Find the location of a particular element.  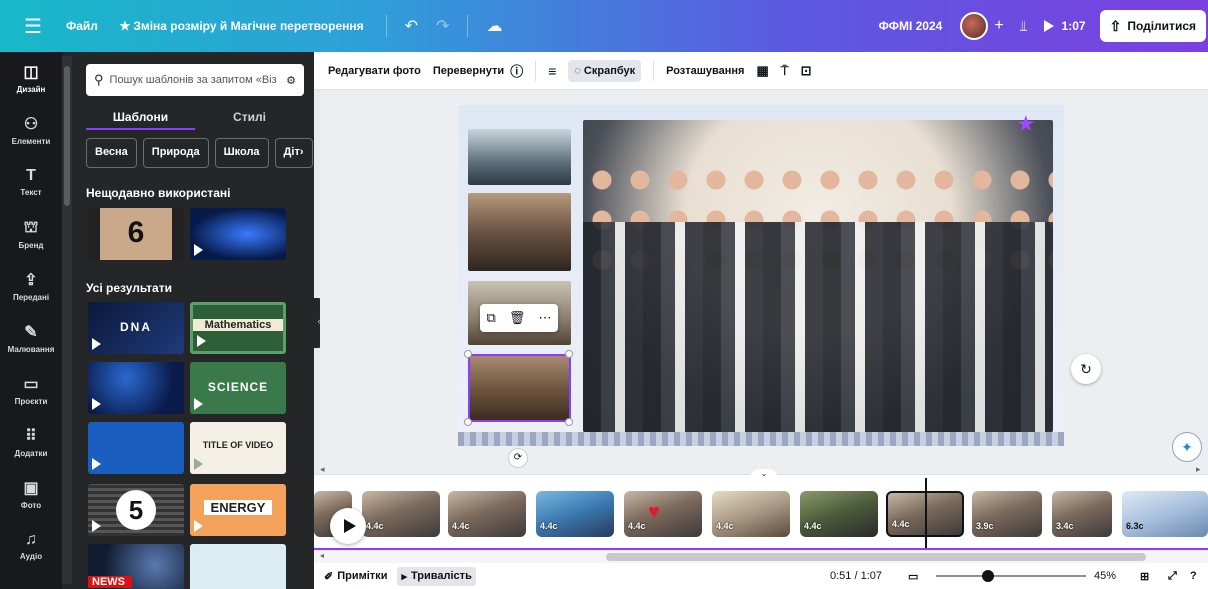

magic-assistant-icon: ✦ is located at coordinates (1187, 447).